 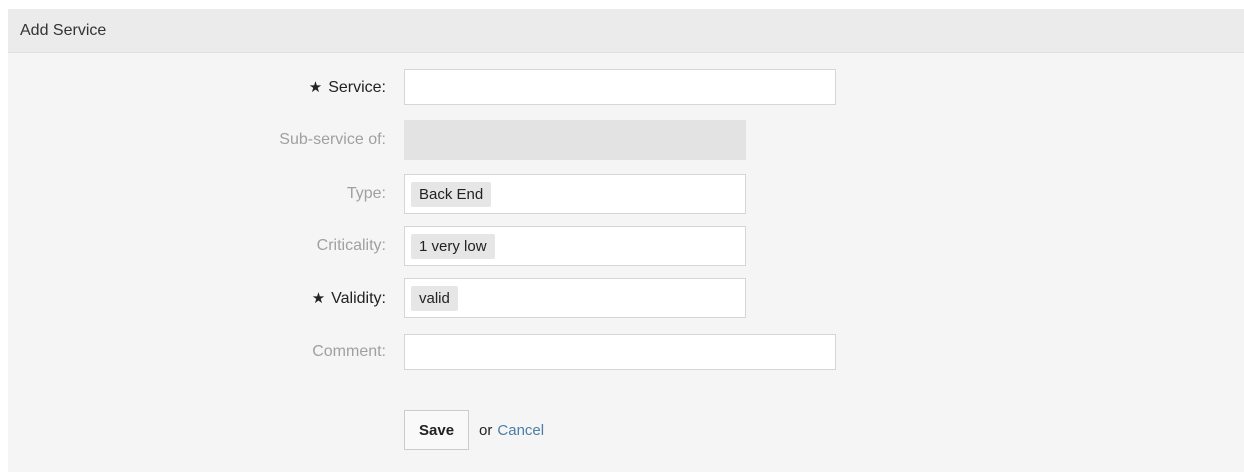 I want to click on criticality-selected-value: 1 very low, so click(x=453, y=246).